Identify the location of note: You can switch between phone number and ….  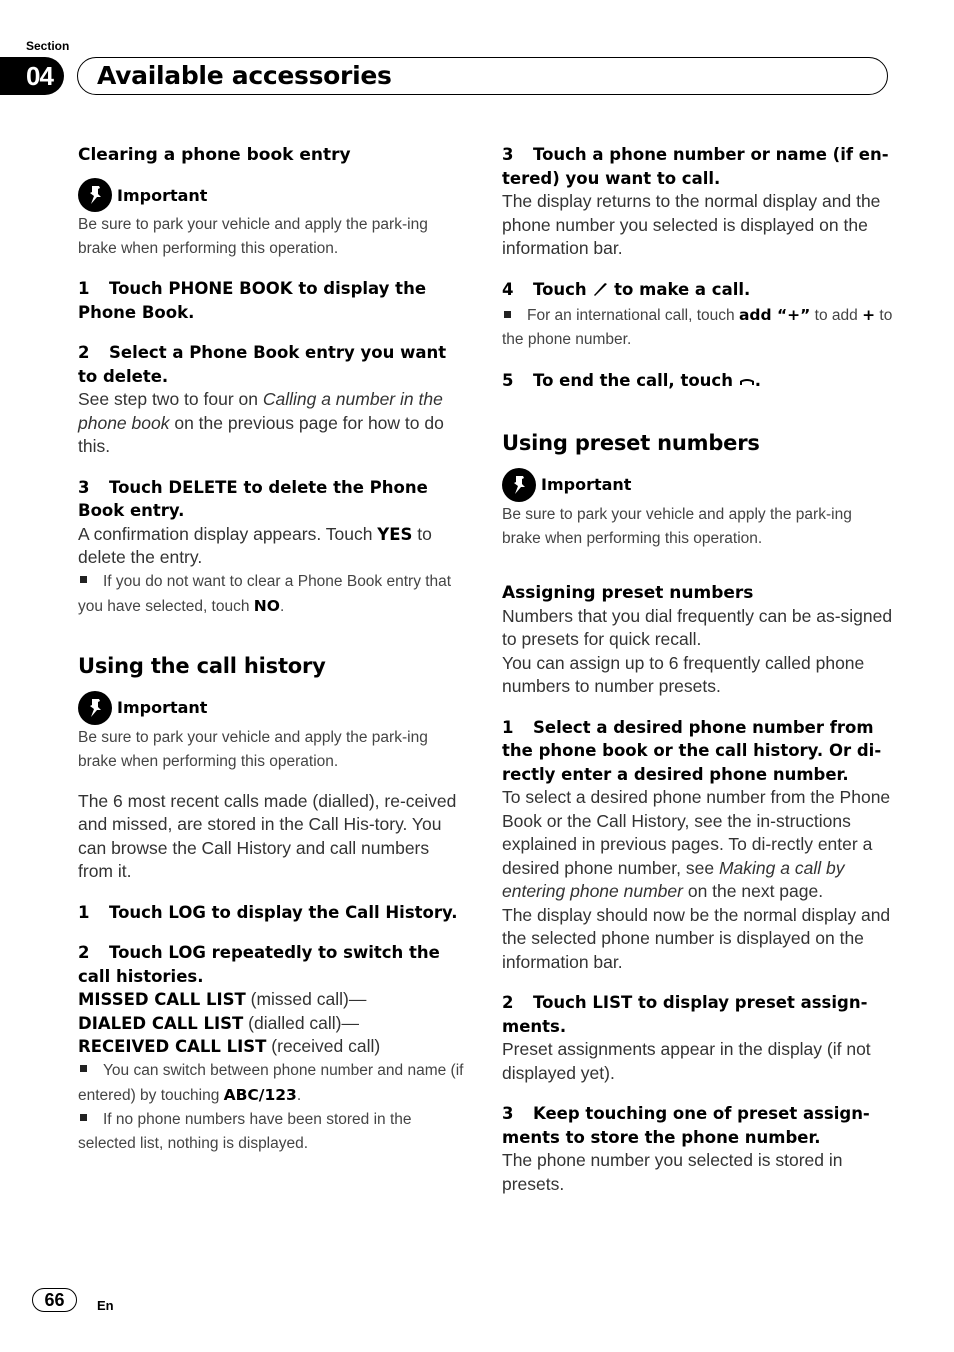
(273, 1083).